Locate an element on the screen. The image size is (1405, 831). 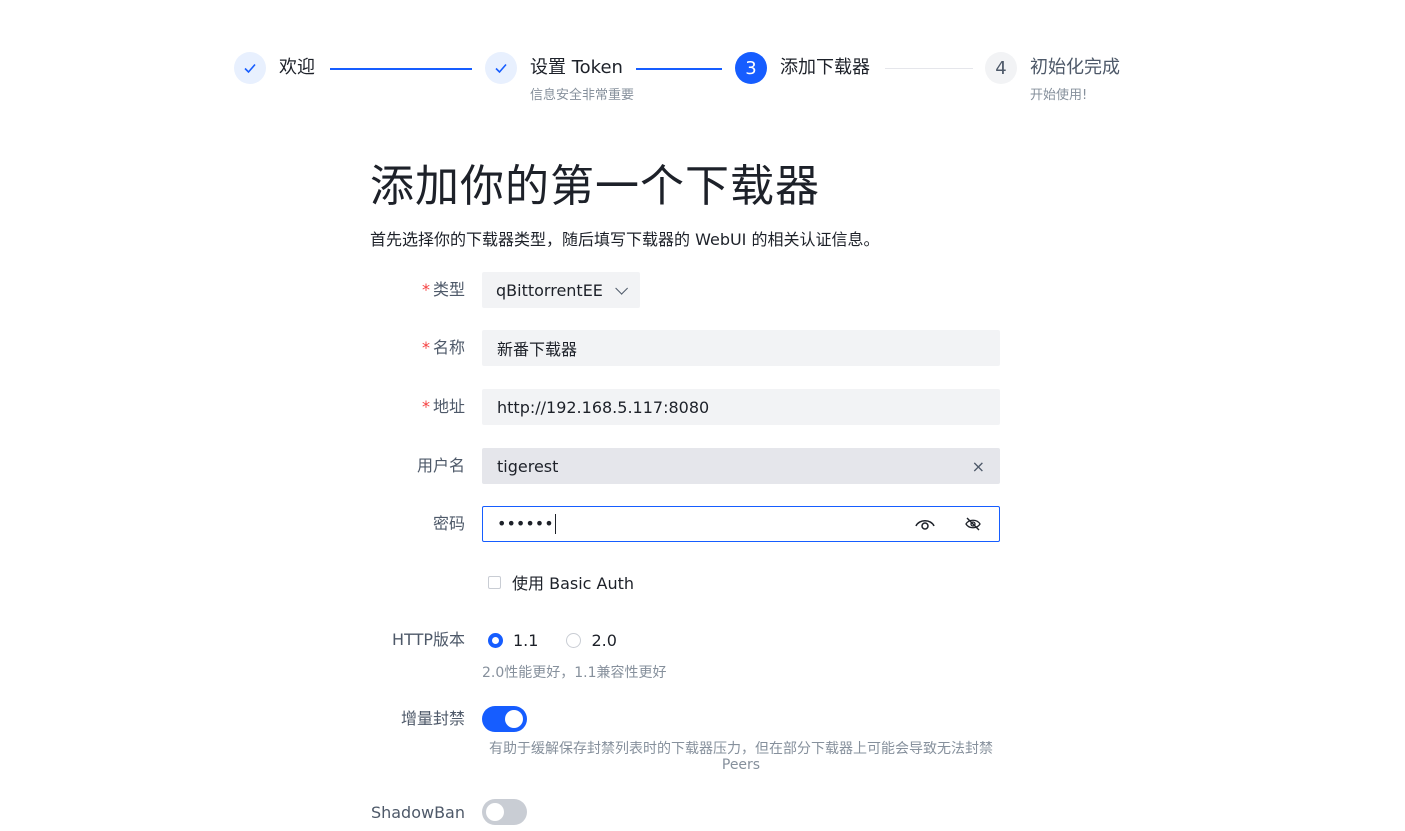
password-label: 密码 is located at coordinates (448, 523).